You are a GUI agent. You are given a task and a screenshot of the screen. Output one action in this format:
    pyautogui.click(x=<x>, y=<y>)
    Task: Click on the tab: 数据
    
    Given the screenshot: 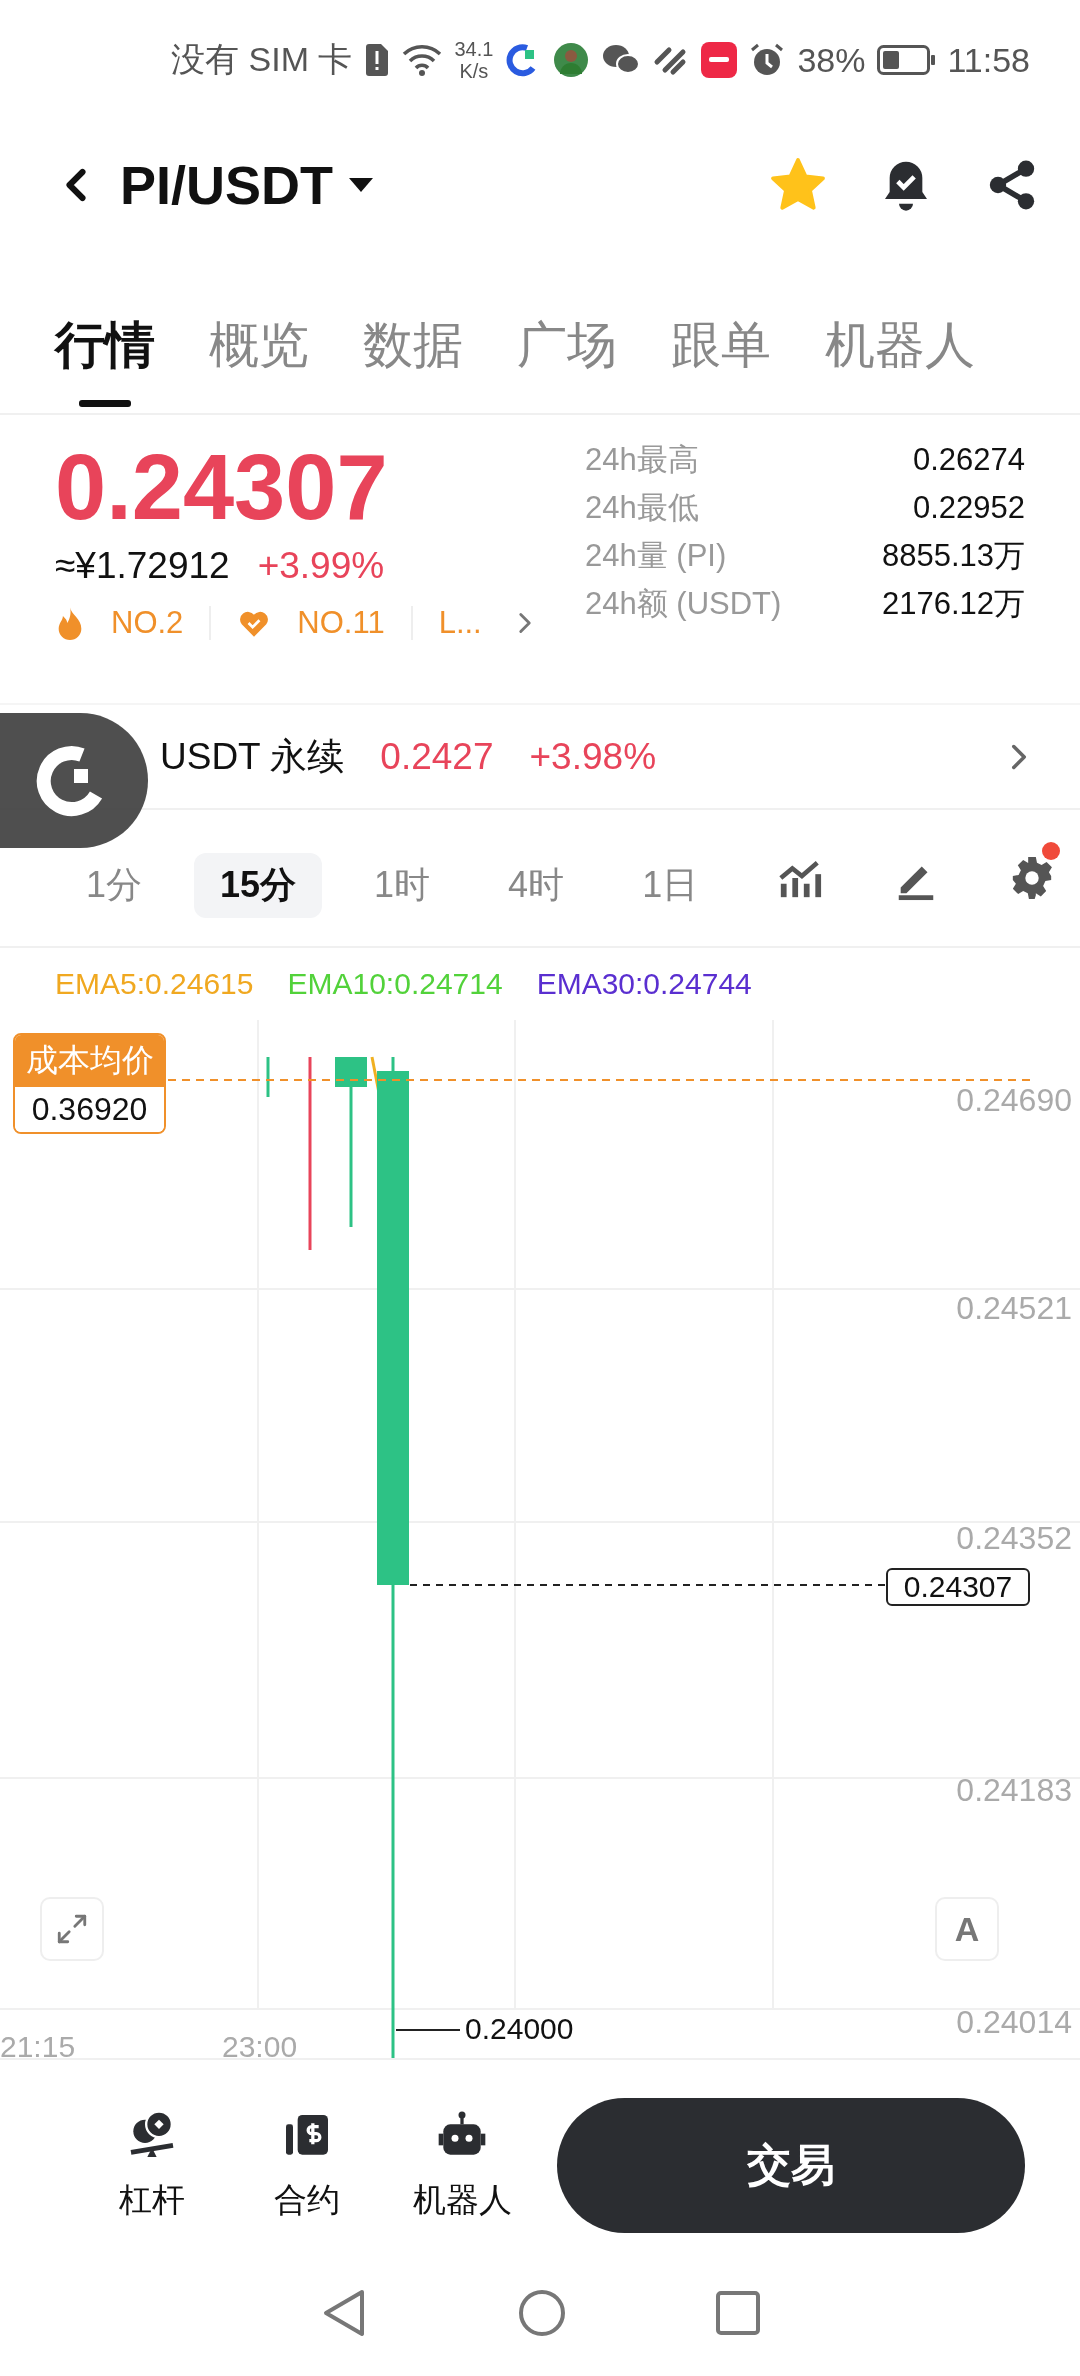 What is the action you would take?
    pyautogui.click(x=413, y=357)
    